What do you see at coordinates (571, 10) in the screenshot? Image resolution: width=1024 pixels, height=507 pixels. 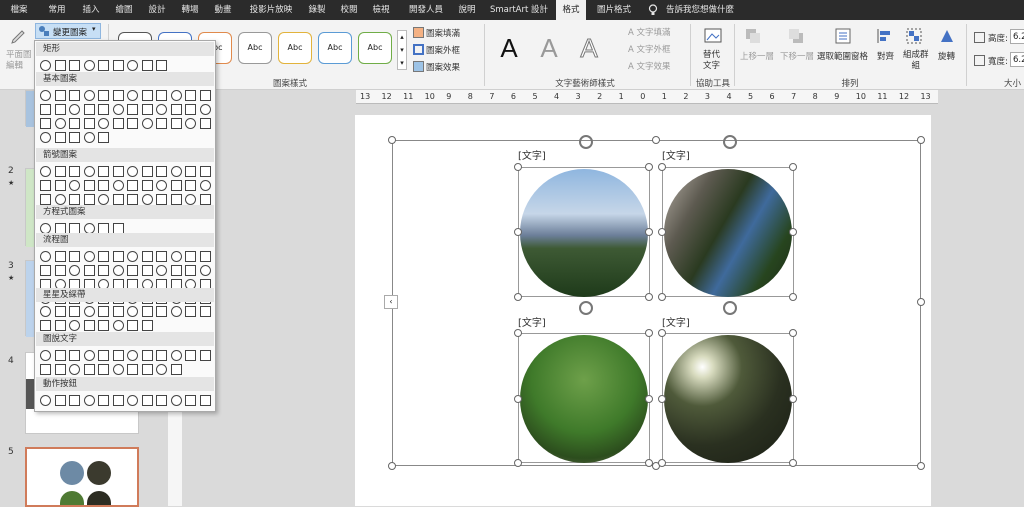 I see `tab-format: 格式` at bounding box center [571, 10].